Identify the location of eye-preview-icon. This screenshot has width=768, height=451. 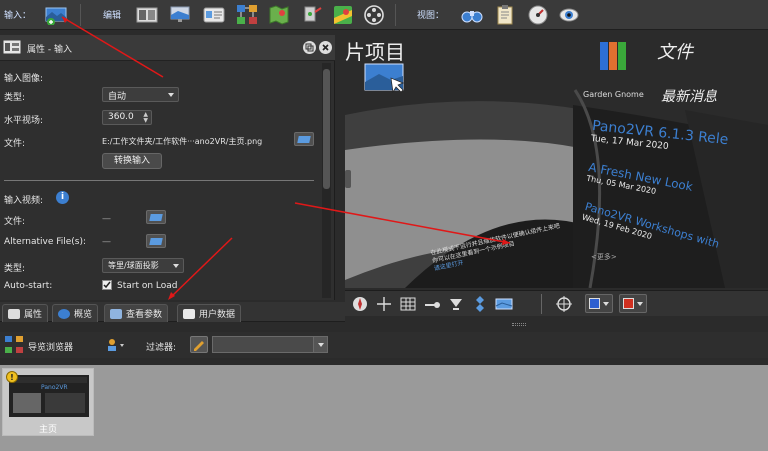
(569, 15).